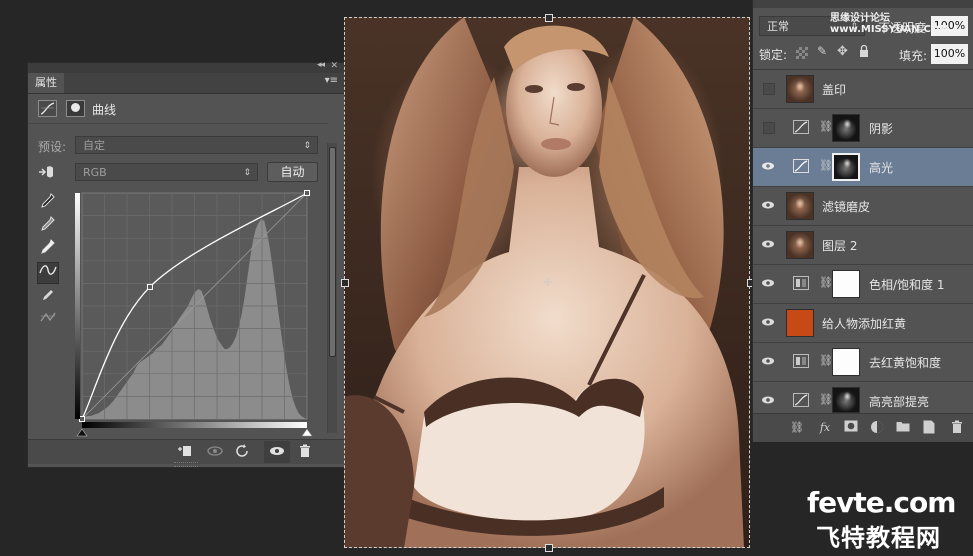 This screenshot has width=973, height=556. What do you see at coordinates (215, 452) in the screenshot?
I see `view-previous-icon` at bounding box center [215, 452].